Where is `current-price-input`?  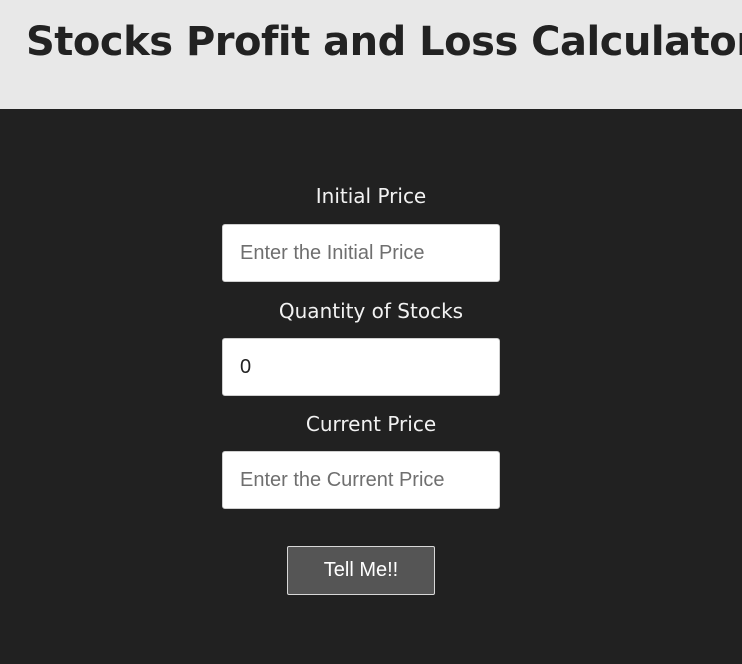
current-price-input is located at coordinates (361, 480).